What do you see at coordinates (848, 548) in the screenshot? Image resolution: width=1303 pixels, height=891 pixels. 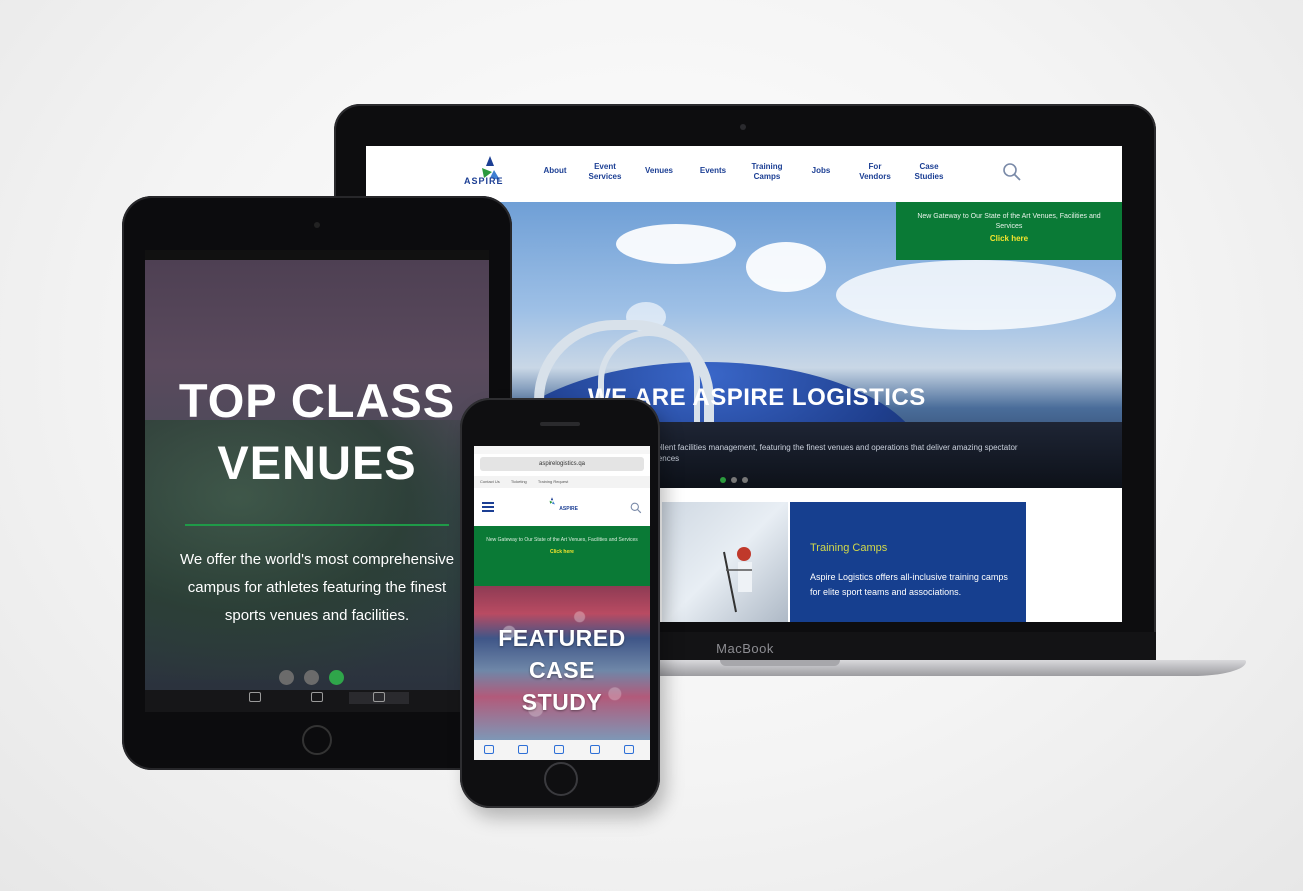 I see `card-title: Training Camps` at bounding box center [848, 548].